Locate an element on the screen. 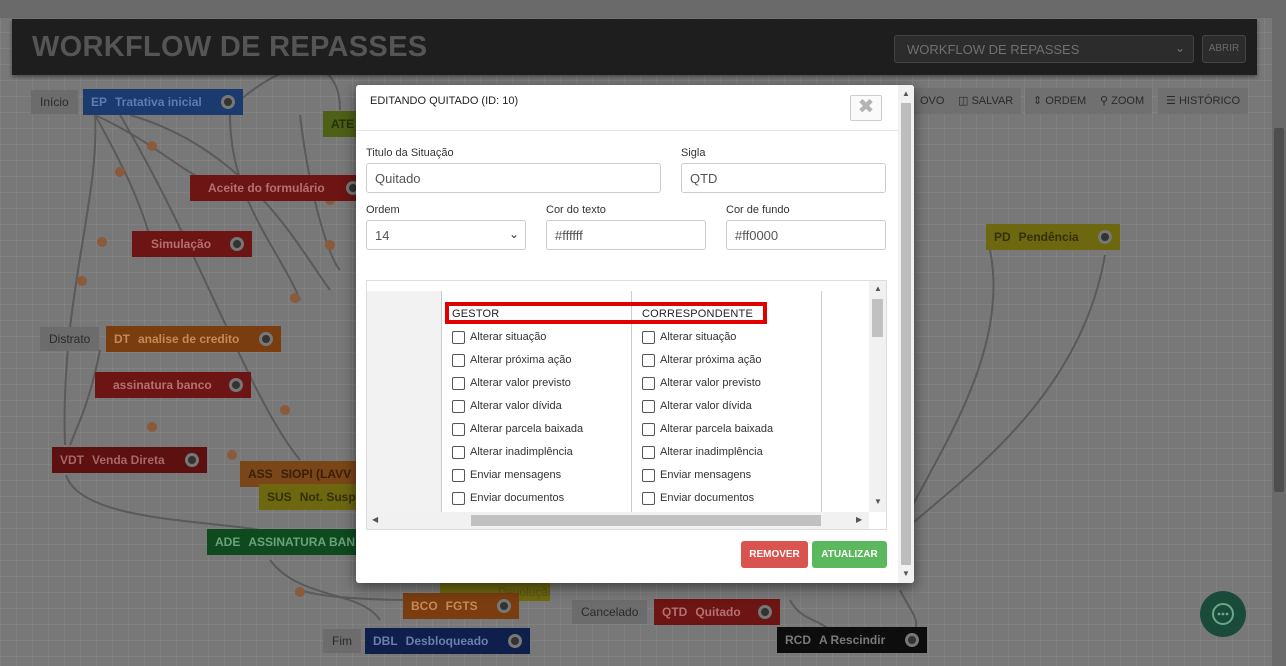  history-button: ☰ HISTÓRICO is located at coordinates (1203, 101).